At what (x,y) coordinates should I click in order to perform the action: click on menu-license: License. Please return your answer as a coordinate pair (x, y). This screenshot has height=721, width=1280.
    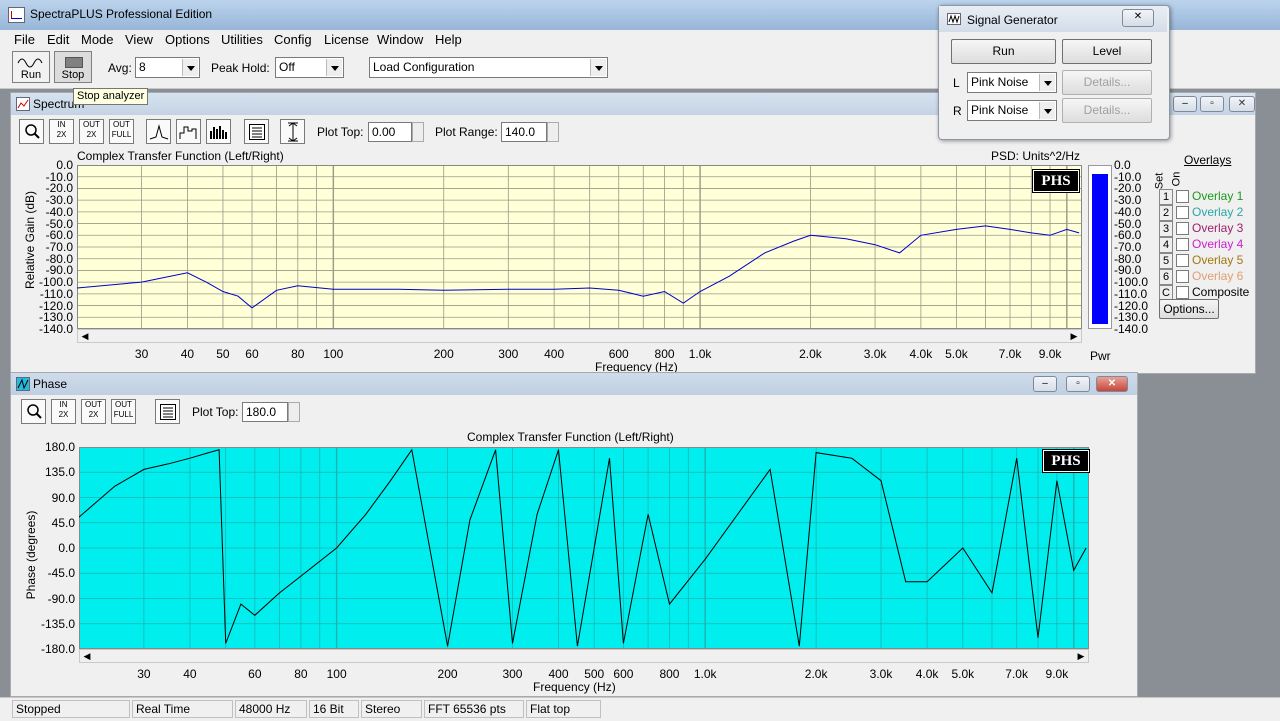
    Looking at the image, I should click on (346, 39).